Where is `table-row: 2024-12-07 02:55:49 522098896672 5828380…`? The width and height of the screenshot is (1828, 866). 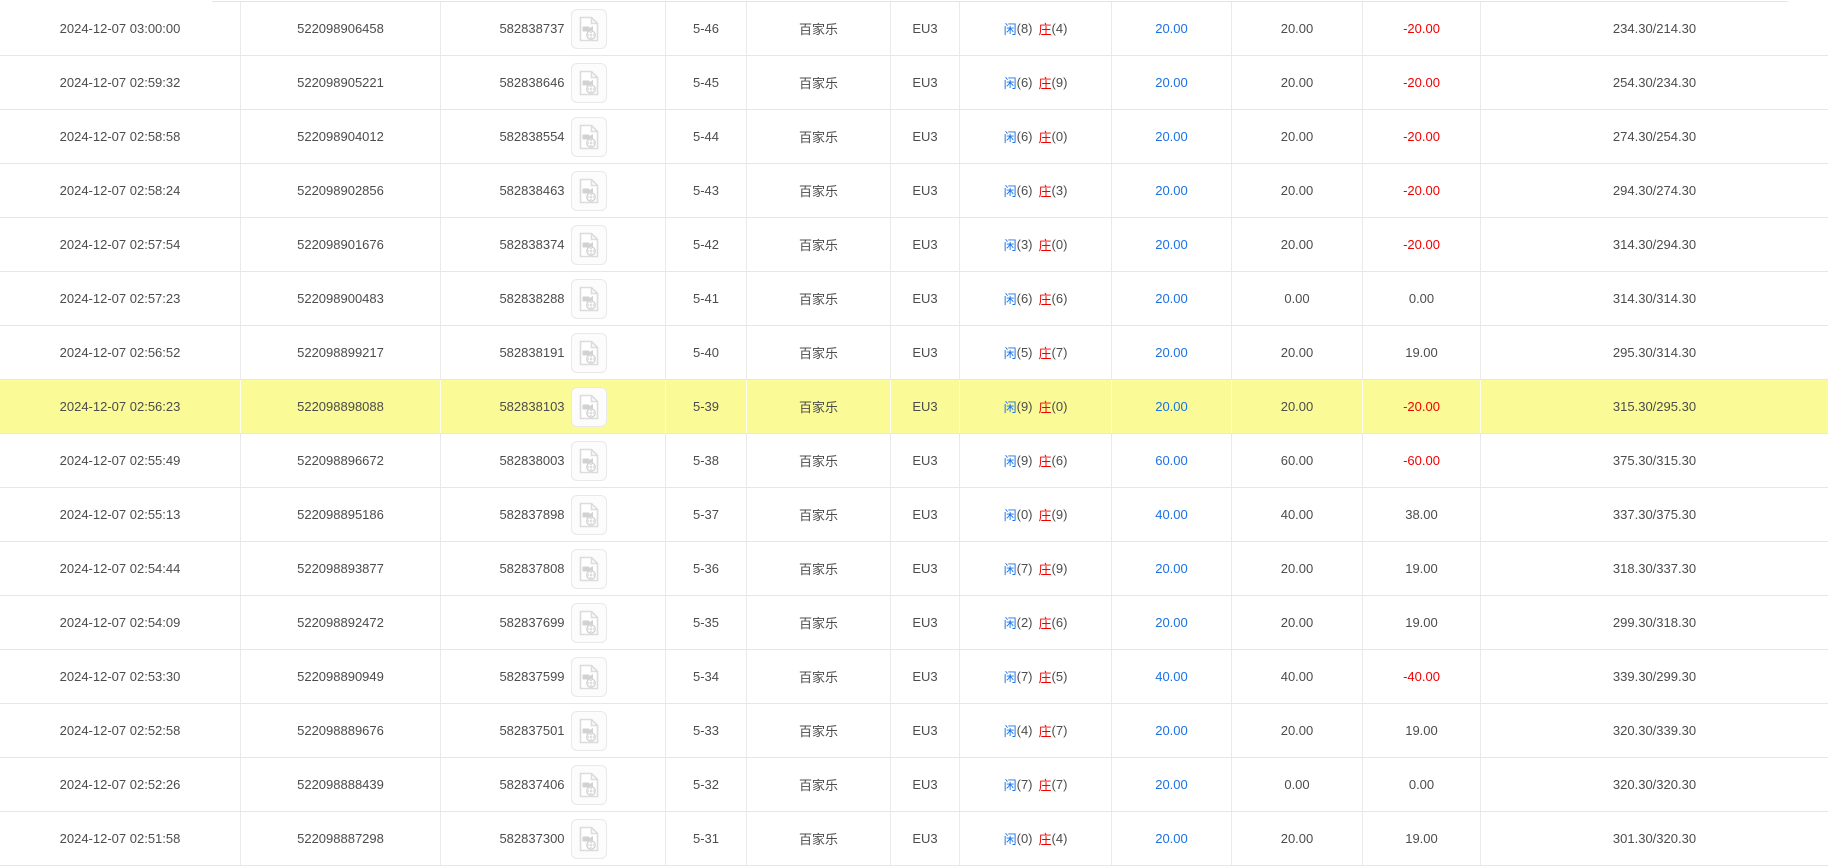
table-row: 2024-12-07 02:55:49 522098896672 5828380… is located at coordinates (914, 461).